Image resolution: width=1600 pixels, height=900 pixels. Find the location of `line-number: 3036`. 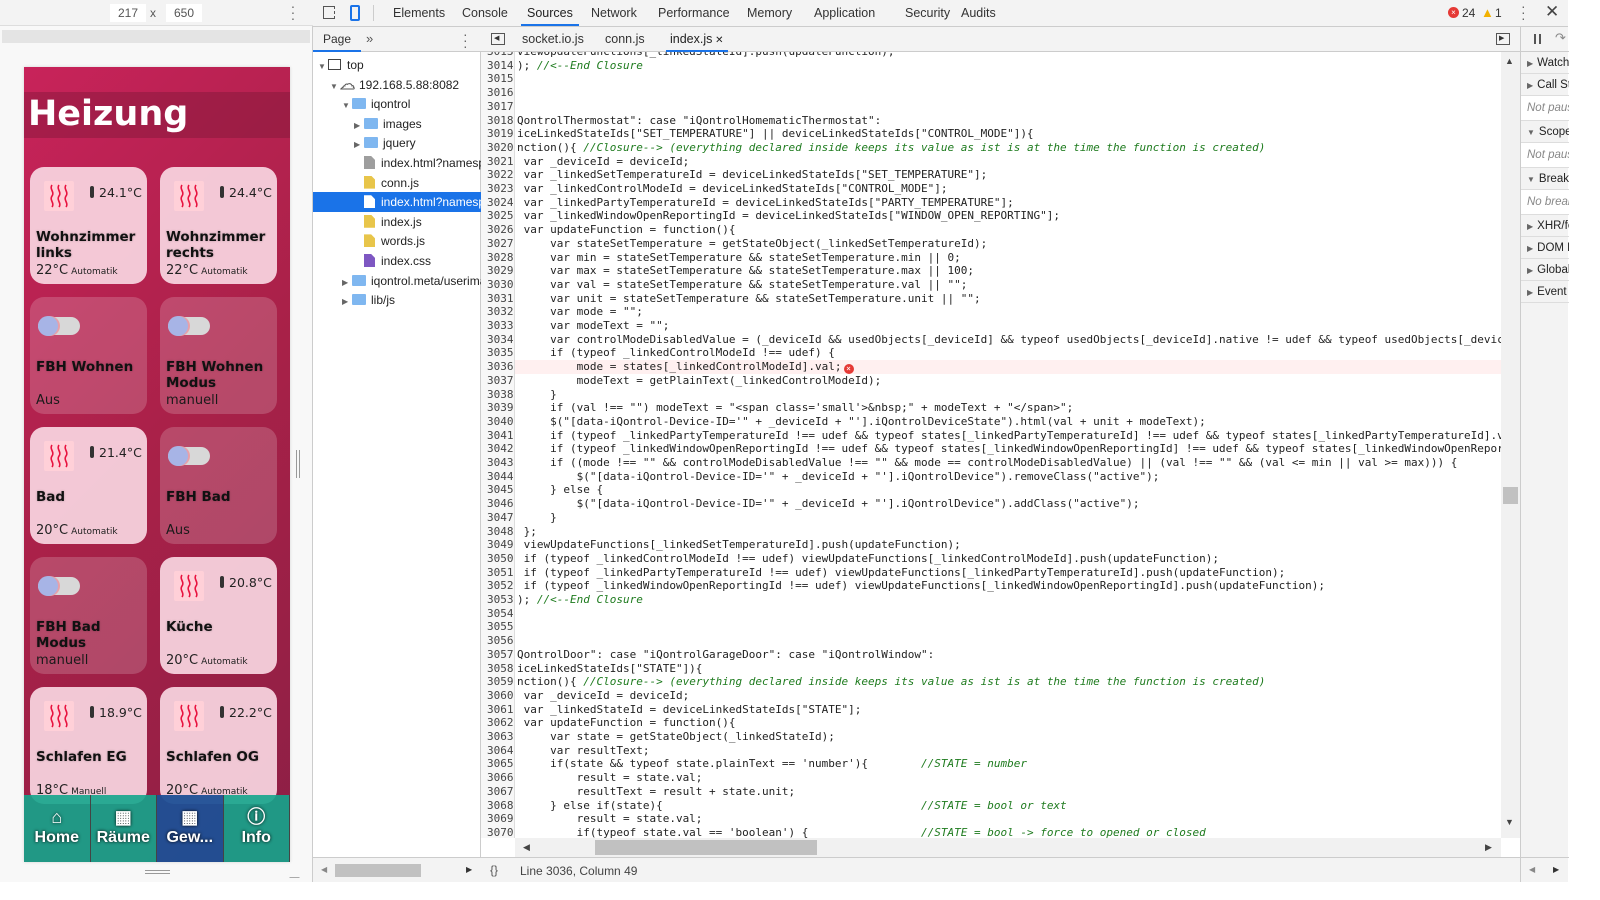

line-number: 3036 is located at coordinates (498, 367).